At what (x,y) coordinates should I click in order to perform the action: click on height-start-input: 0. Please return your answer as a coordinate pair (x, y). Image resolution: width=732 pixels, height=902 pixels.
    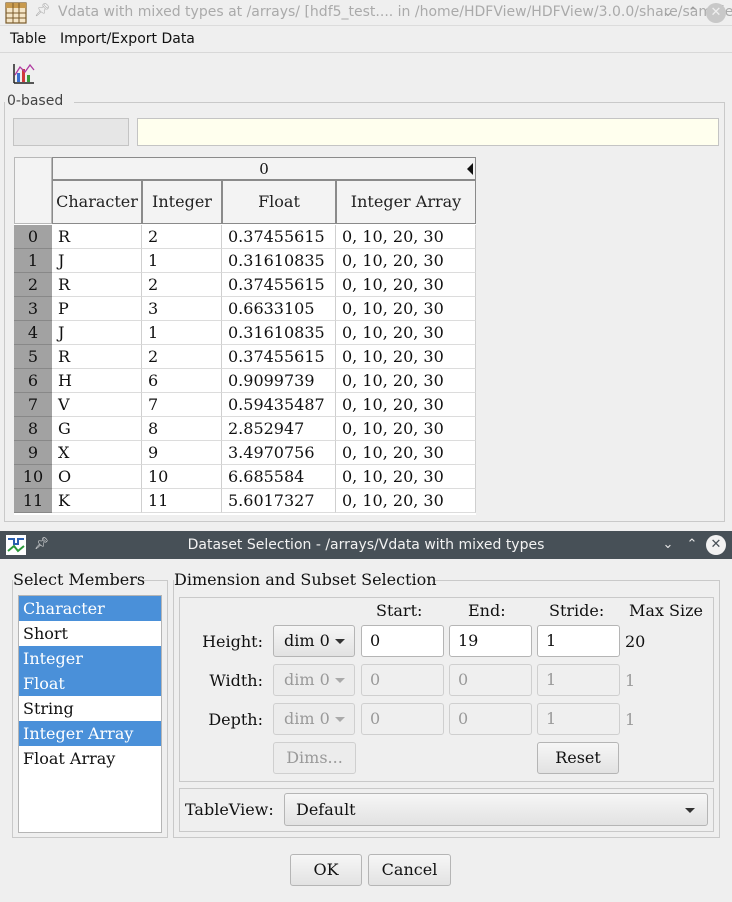
    Looking at the image, I should click on (402, 641).